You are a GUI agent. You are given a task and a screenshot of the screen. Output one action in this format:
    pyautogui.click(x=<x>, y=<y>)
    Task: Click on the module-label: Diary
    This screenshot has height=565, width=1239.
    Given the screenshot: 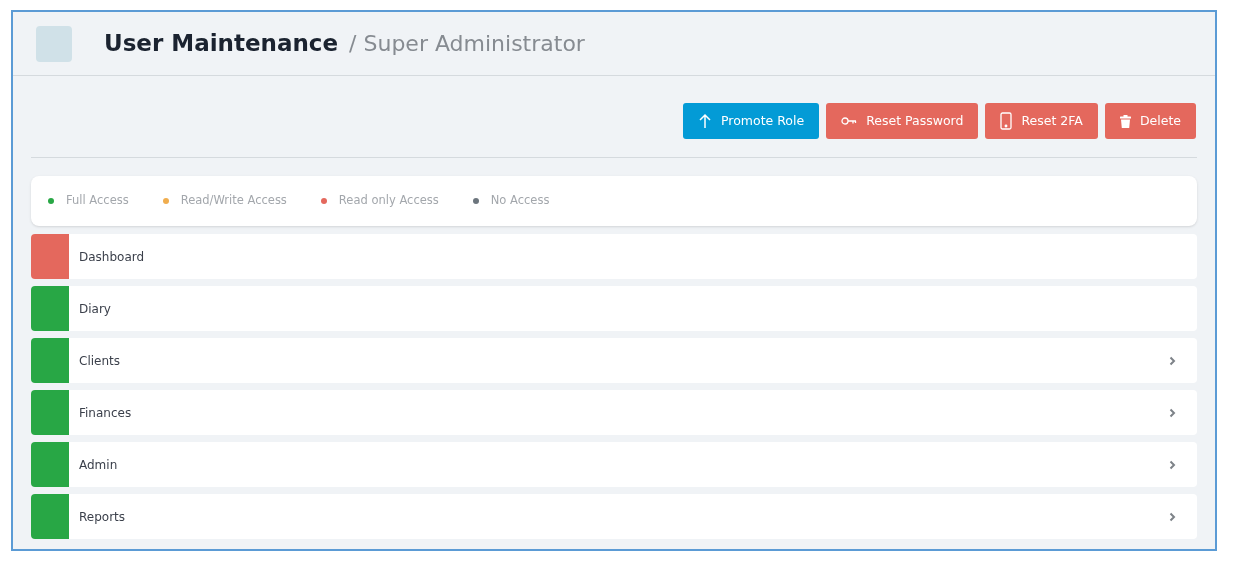 What is the action you would take?
    pyautogui.click(x=95, y=309)
    